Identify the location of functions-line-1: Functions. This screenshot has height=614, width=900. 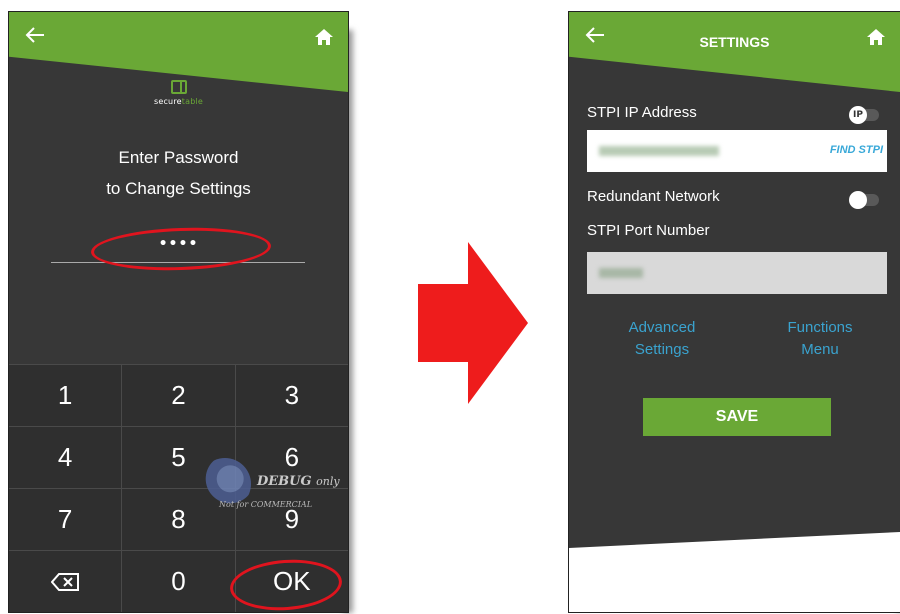
(820, 327).